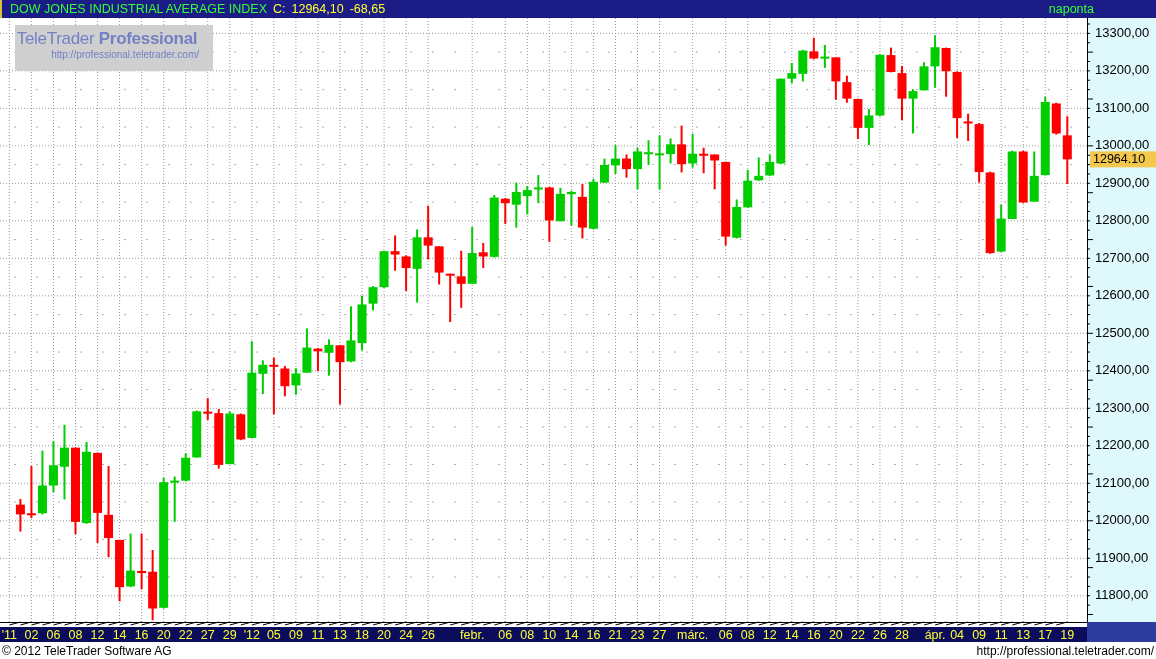 The width and height of the screenshot is (1156, 659). What do you see at coordinates (273, 635) in the screenshot?
I see `axis-label: 05` at bounding box center [273, 635].